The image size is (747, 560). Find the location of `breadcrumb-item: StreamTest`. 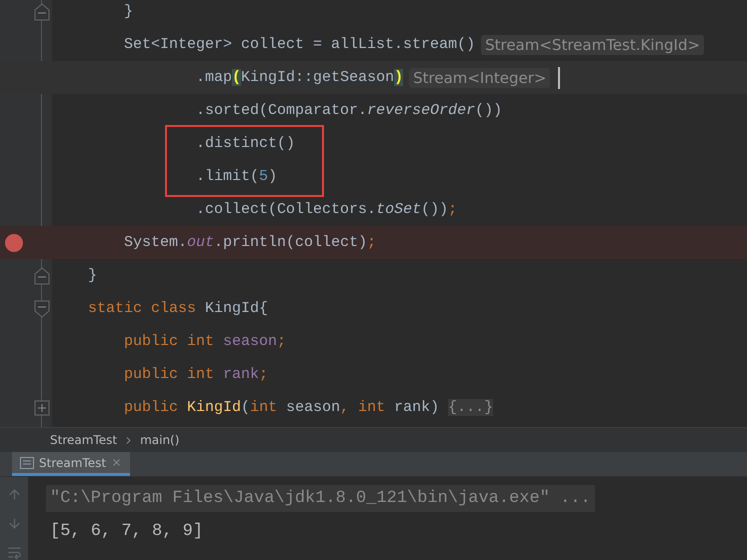

breadcrumb-item: StreamTest is located at coordinates (84, 440).